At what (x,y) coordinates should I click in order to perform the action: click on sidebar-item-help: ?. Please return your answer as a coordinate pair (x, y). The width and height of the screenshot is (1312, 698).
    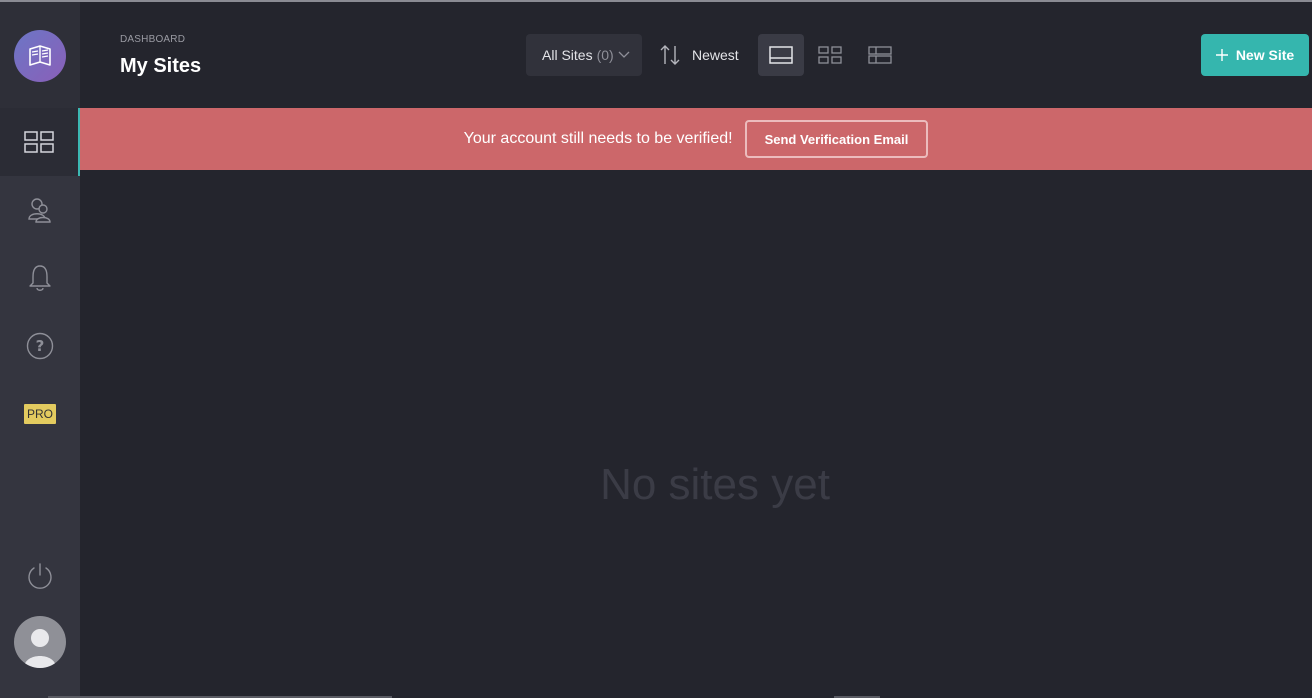
    Looking at the image, I should click on (40, 346).